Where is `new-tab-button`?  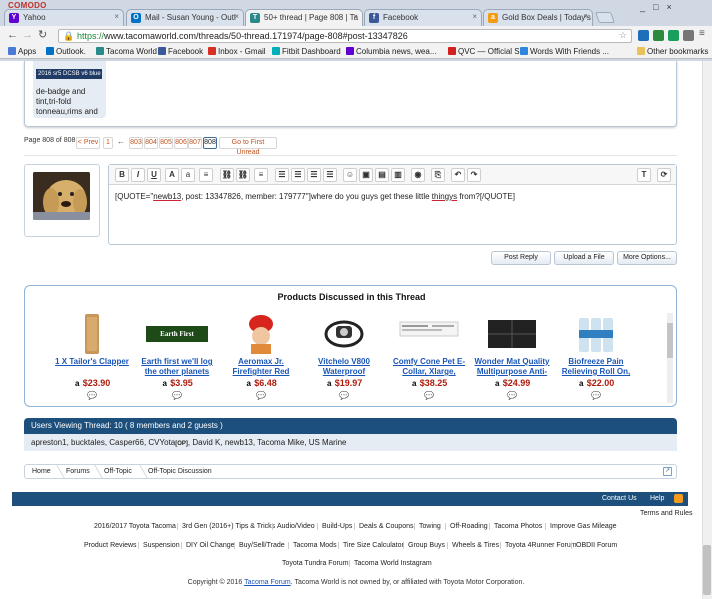
new-tab-button is located at coordinates (605, 17).